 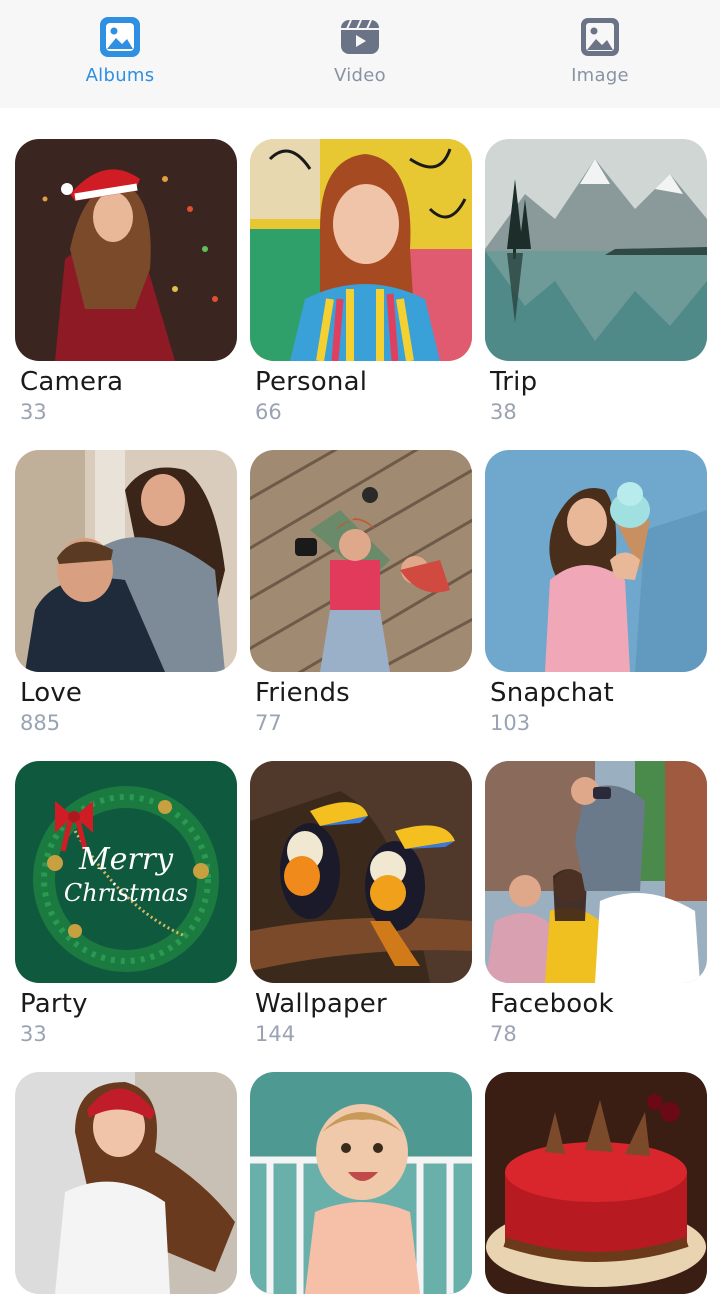 What do you see at coordinates (552, 1004) in the screenshot?
I see `album-name: Facebook` at bounding box center [552, 1004].